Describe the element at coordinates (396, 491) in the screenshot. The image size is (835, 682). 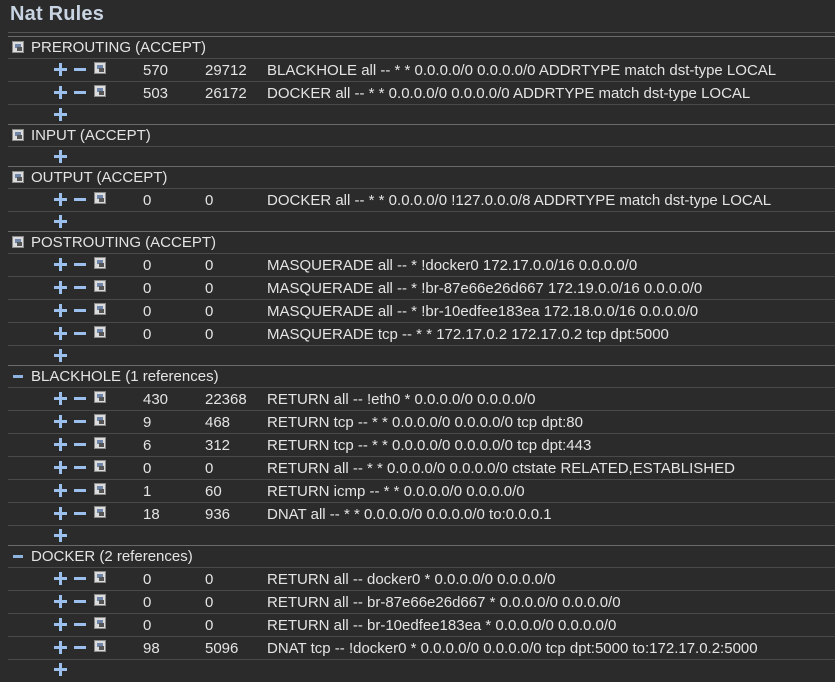
I see `rule-spec: RETURN icmp -- * * 0.0.0.0/0 0.0.0.0/0` at that location.